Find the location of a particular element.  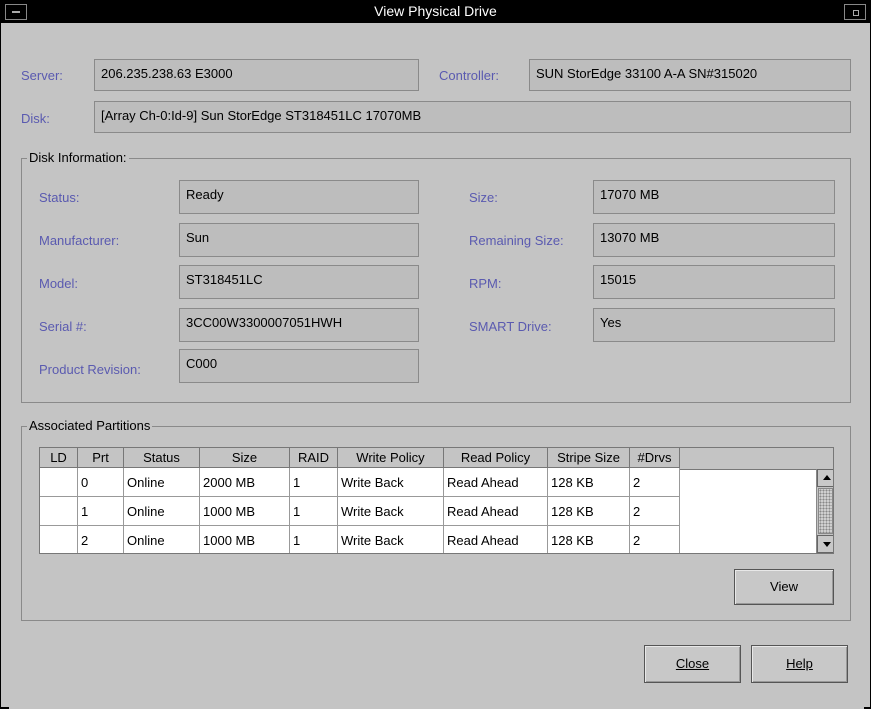

smart-drive-field: Yes is located at coordinates (714, 325).